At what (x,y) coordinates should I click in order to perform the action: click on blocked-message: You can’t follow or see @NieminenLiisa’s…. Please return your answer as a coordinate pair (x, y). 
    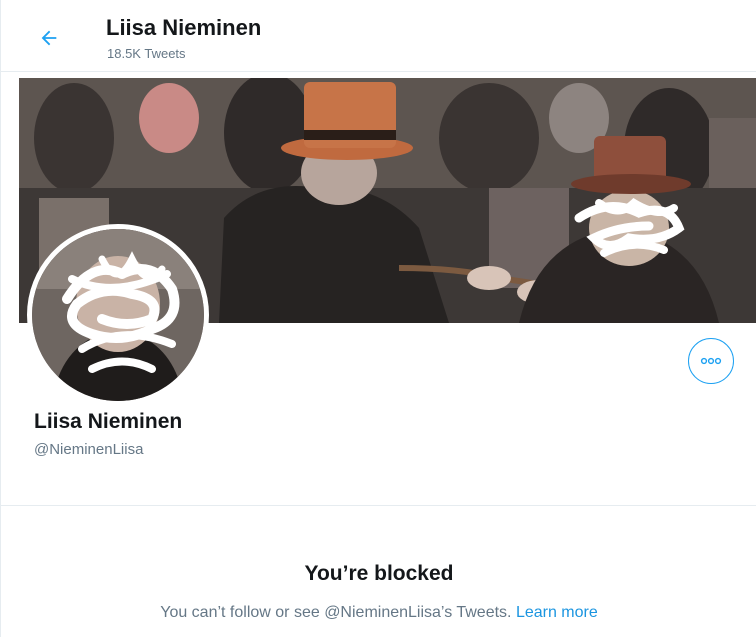
    Looking at the image, I should click on (336, 612).